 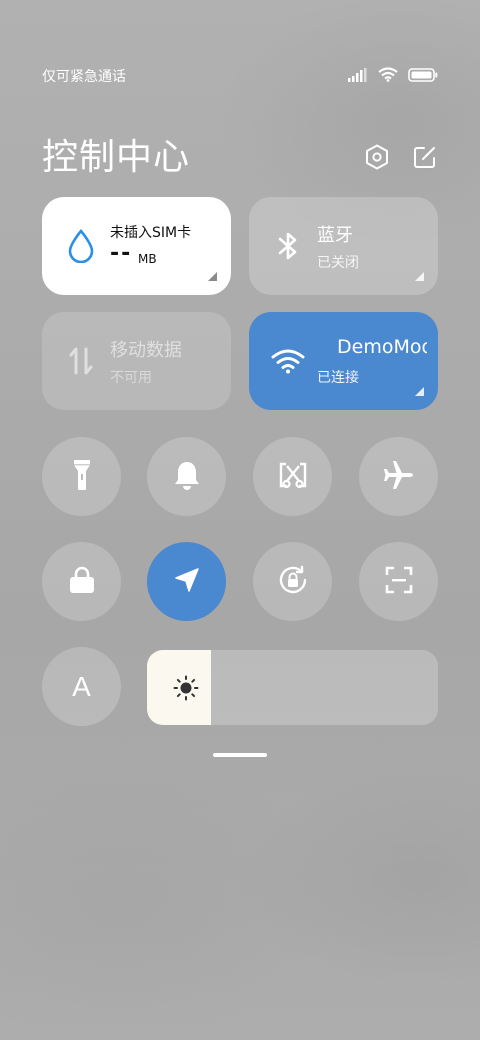 What do you see at coordinates (186, 688) in the screenshot?
I see `sun-icon` at bounding box center [186, 688].